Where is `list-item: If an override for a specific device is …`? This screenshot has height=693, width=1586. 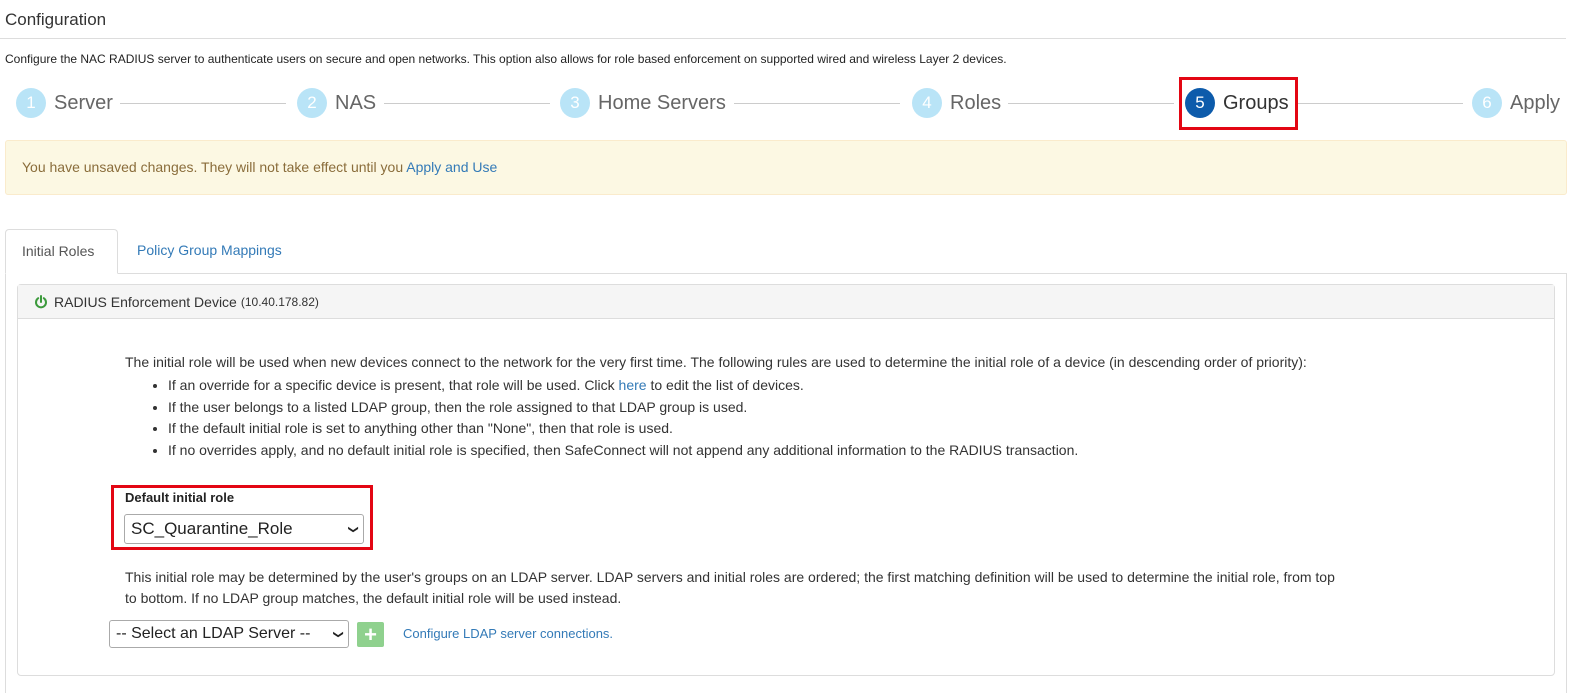 list-item: If an override for a specific device is … is located at coordinates (623, 386).